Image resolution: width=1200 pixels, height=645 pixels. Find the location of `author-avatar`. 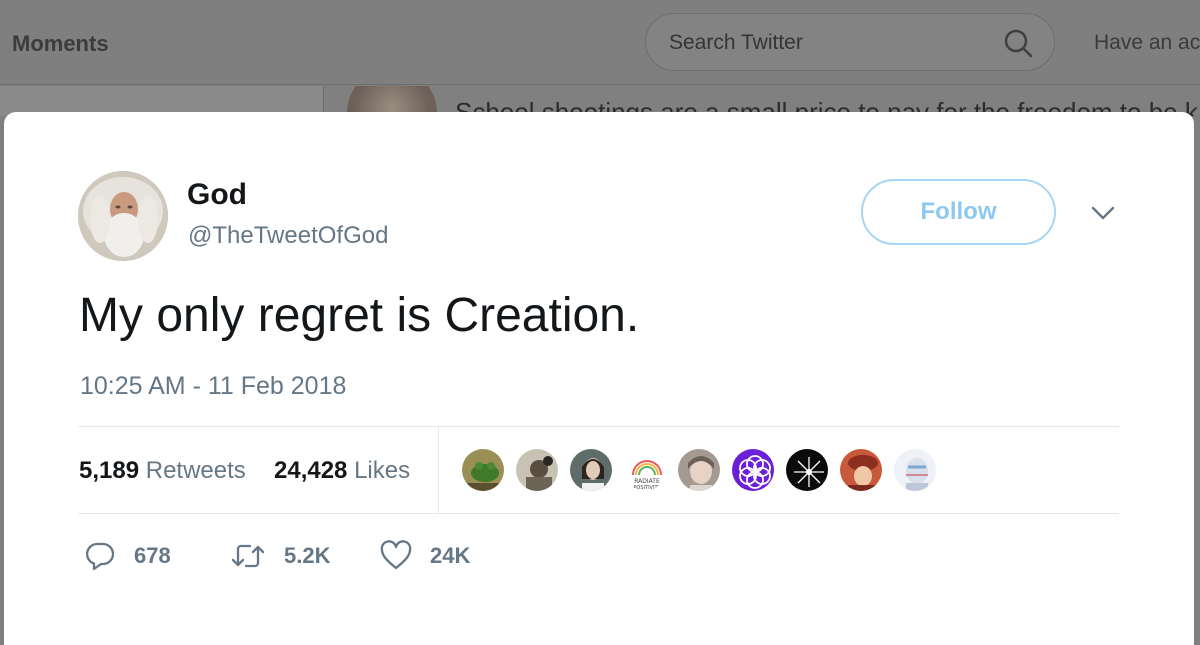

author-avatar is located at coordinates (123, 216).